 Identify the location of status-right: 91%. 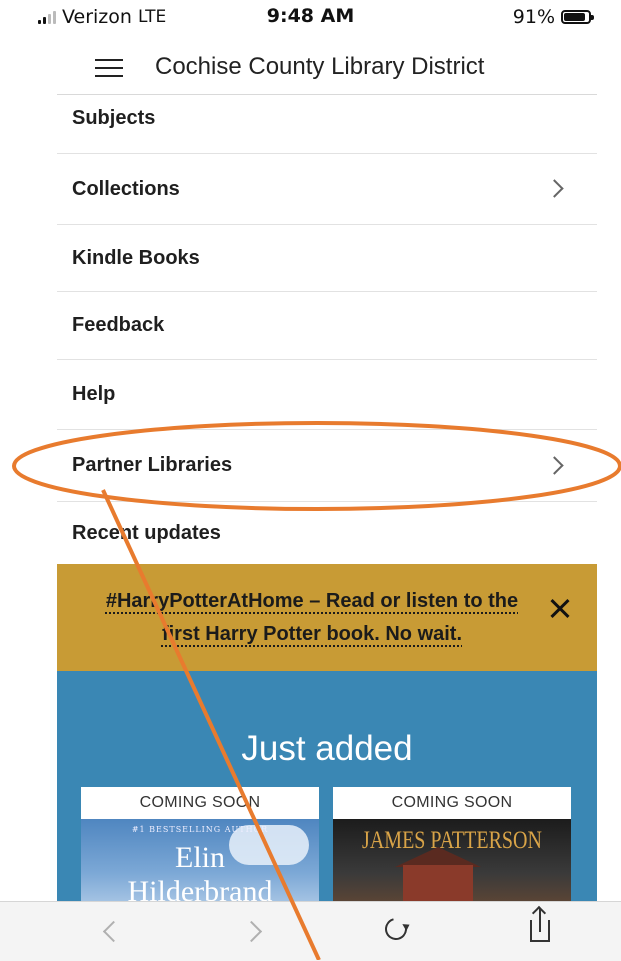
(553, 17).